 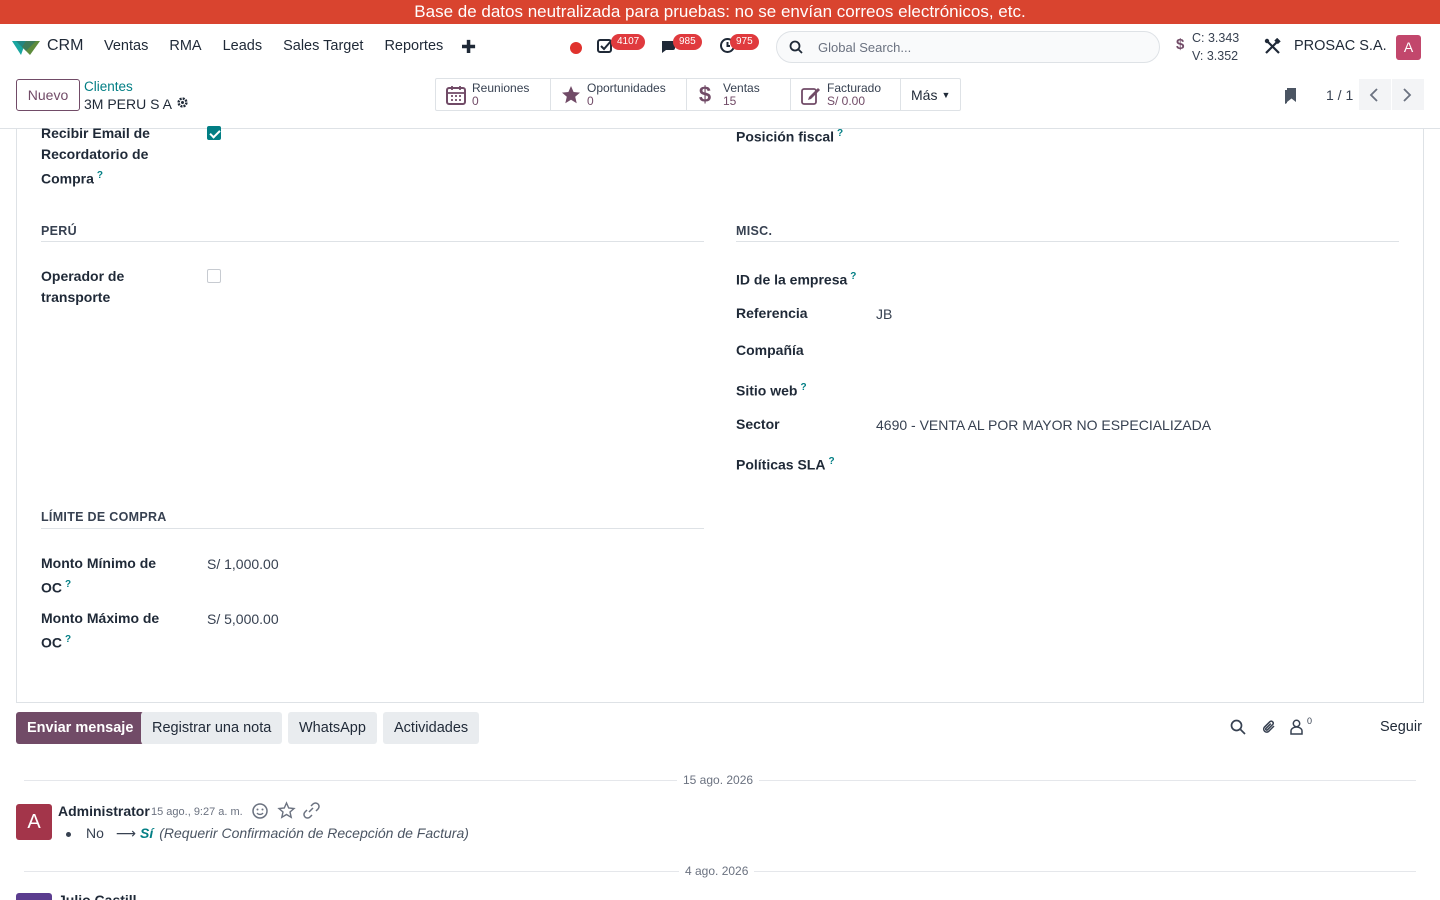 What do you see at coordinates (260, 810) in the screenshot?
I see `add-reaction-icon` at bounding box center [260, 810].